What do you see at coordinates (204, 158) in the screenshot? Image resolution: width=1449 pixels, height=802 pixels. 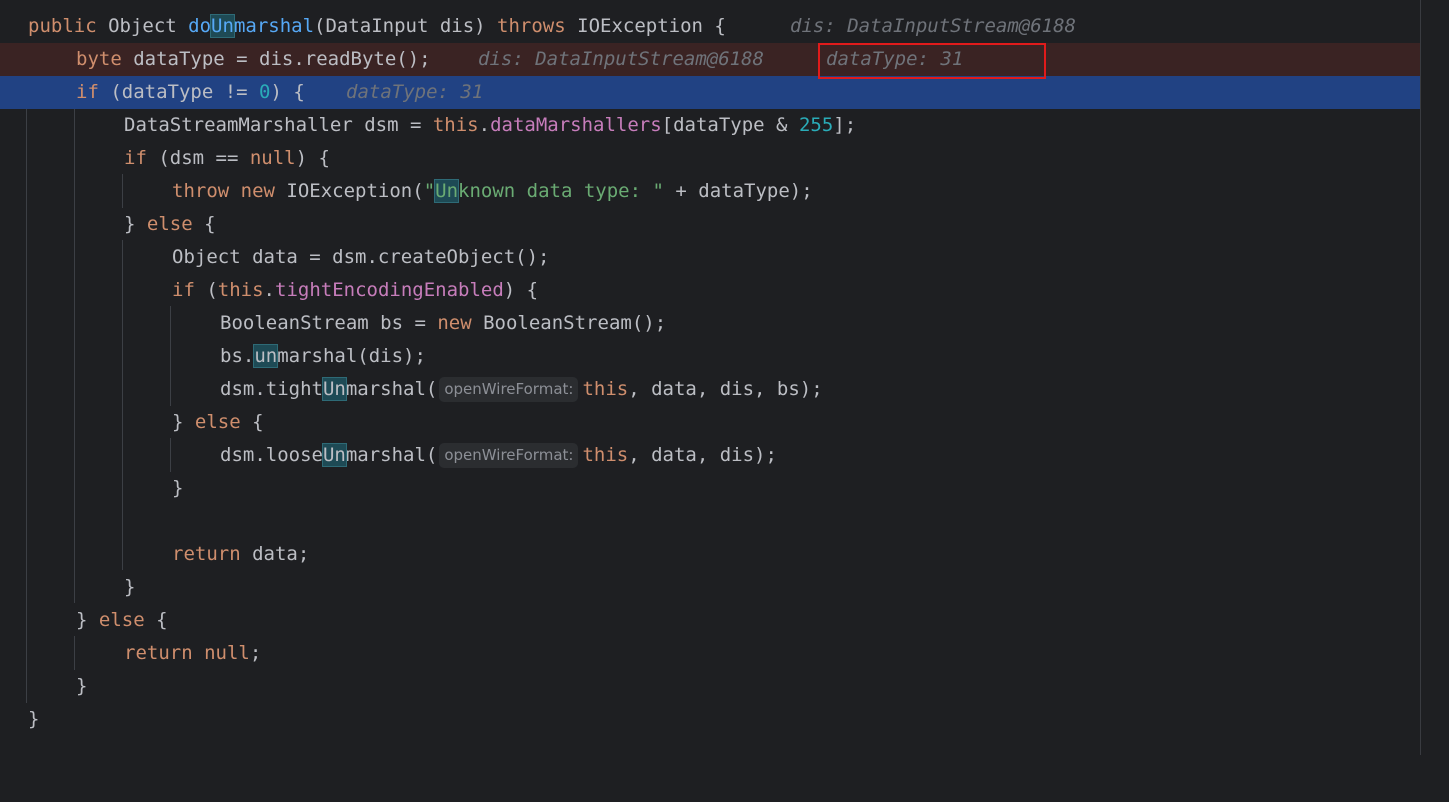 I see `code-text: (dsm ==` at bounding box center [204, 158].